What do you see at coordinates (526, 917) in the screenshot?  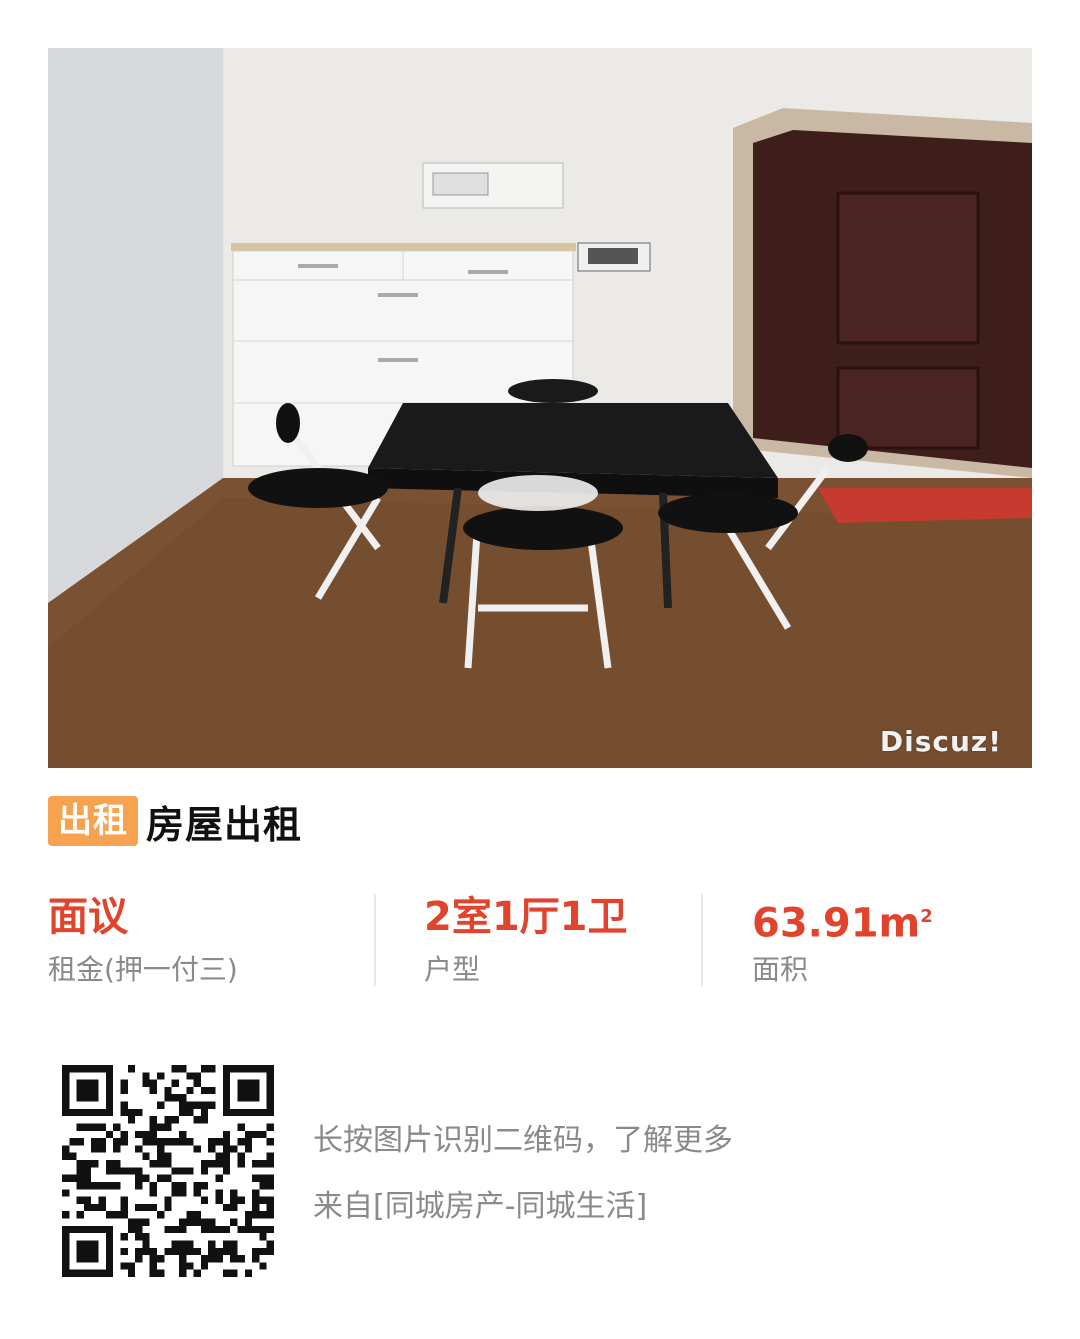 I see `layout-value: 2室1厅1卫` at bounding box center [526, 917].